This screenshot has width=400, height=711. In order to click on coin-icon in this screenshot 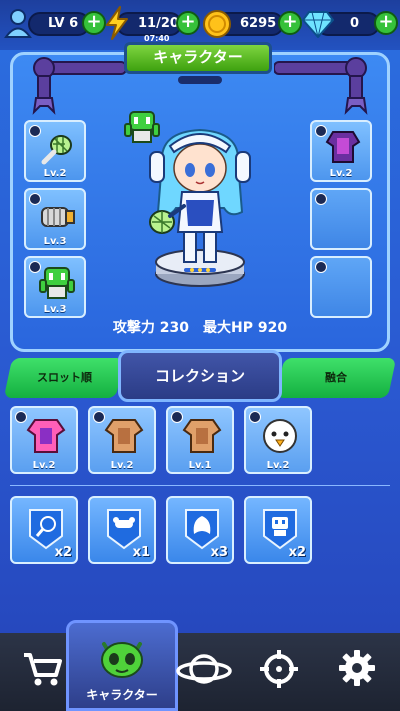, I will do `click(217, 26)`.